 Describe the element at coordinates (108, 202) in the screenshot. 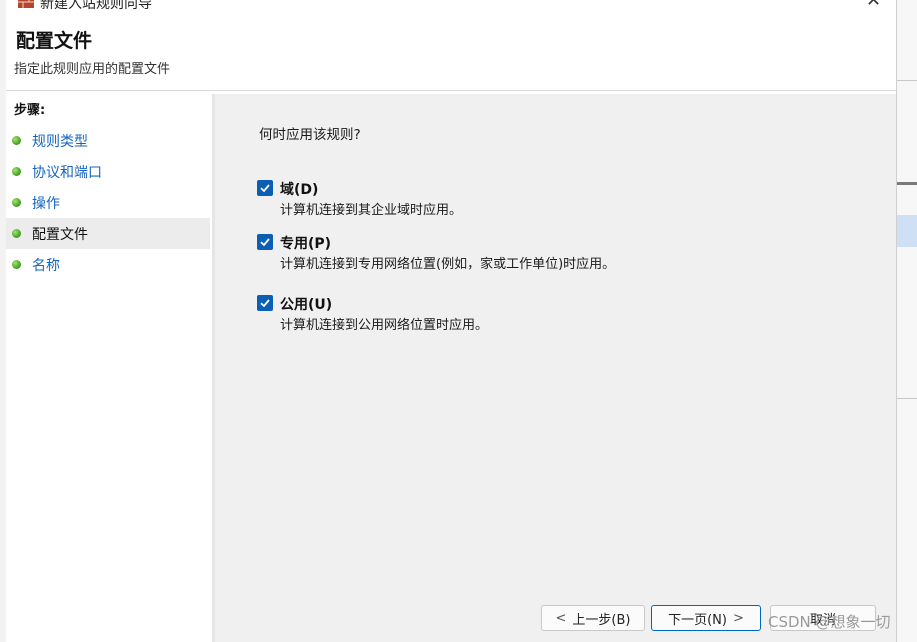

I see `step-action: 操作` at that location.